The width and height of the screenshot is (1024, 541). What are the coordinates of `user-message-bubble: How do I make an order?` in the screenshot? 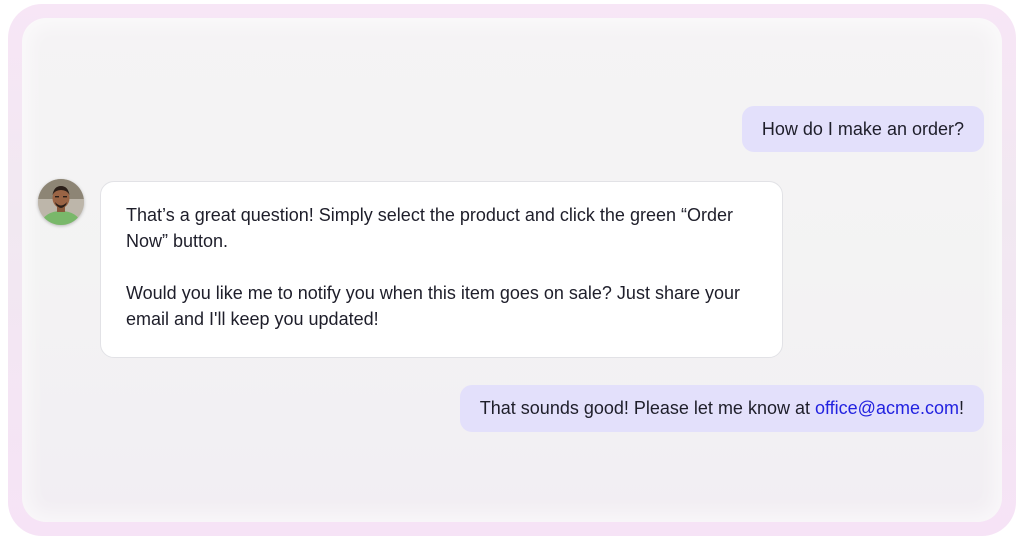 It's located at (862, 129).